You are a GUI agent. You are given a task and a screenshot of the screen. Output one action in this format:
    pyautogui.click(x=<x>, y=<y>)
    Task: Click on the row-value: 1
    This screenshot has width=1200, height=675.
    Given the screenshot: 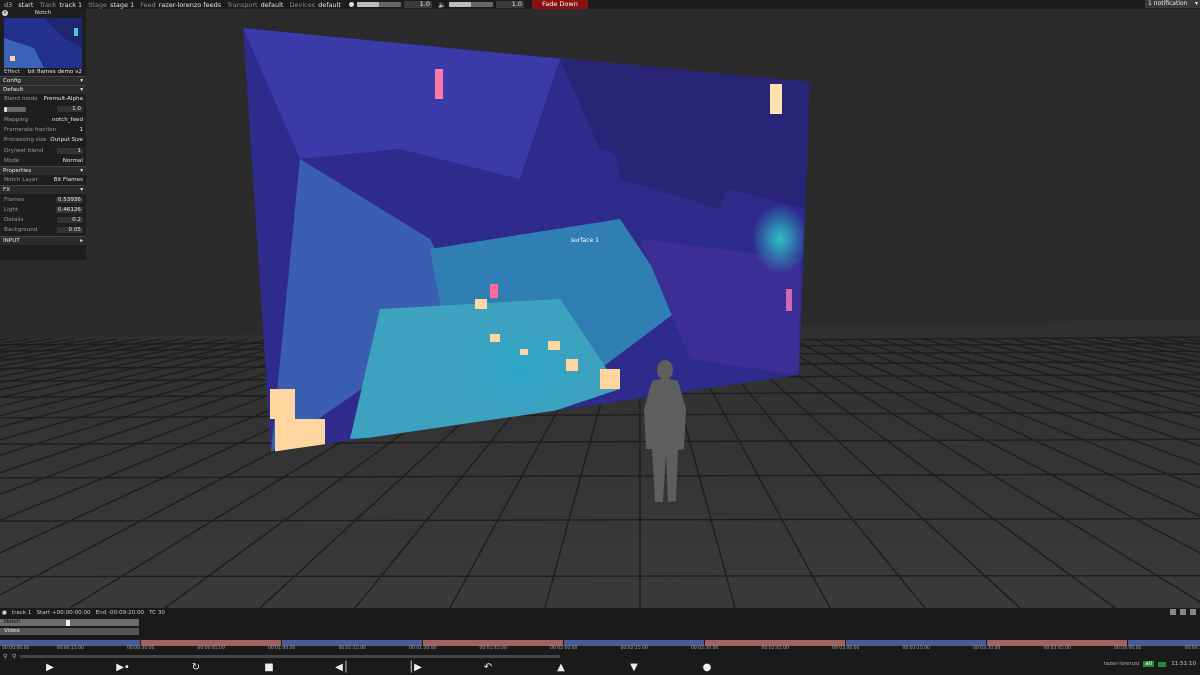 What is the action you would take?
    pyautogui.click(x=70, y=150)
    